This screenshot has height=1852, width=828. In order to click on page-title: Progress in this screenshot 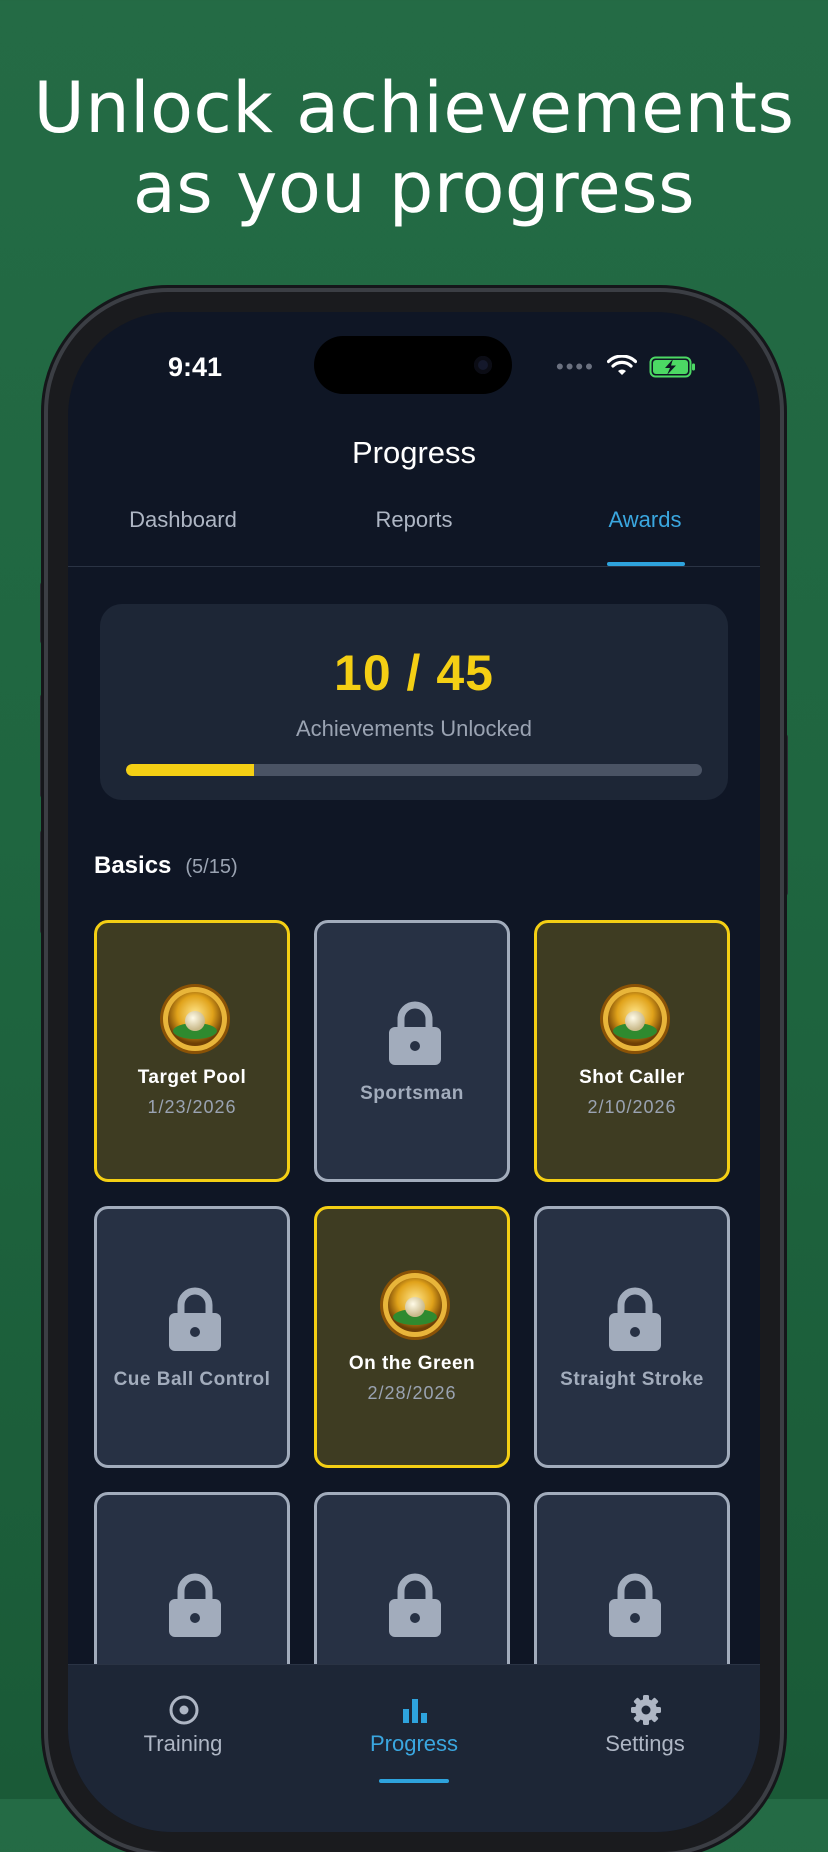, I will do `click(414, 452)`.